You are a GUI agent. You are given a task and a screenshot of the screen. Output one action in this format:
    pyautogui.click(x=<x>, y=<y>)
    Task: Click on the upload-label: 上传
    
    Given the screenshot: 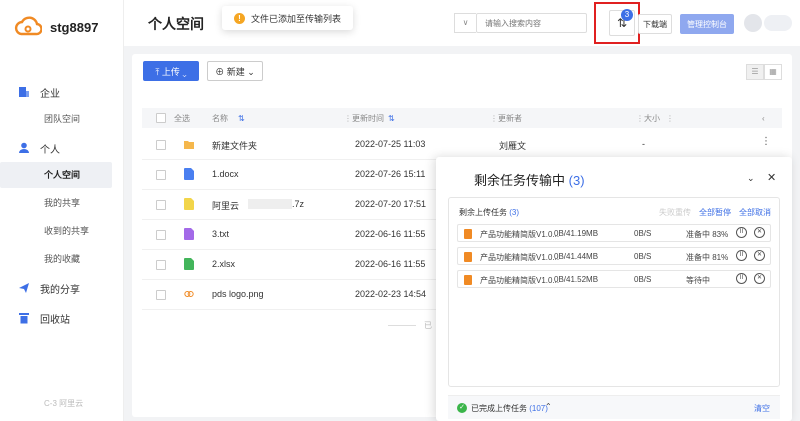 What is the action you would take?
    pyautogui.click(x=170, y=71)
    